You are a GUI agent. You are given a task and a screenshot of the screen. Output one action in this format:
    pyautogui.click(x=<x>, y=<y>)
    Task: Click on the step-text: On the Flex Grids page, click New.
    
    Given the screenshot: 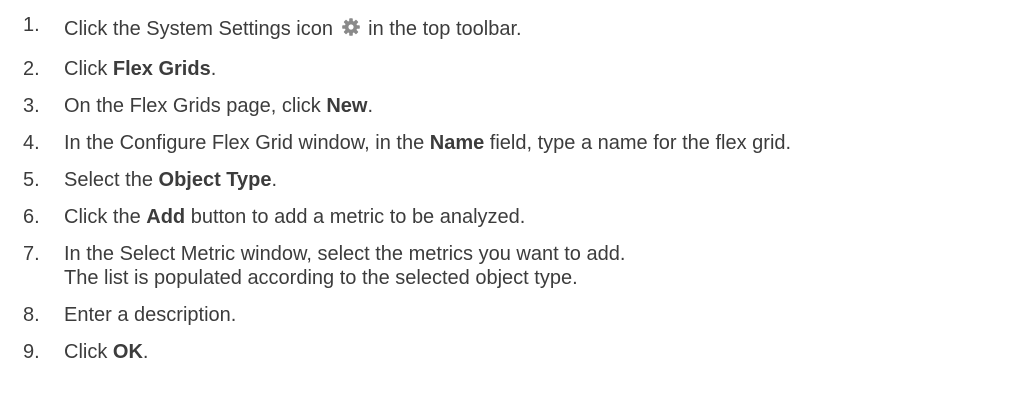 What is the action you would take?
    pyautogui.click(x=218, y=106)
    